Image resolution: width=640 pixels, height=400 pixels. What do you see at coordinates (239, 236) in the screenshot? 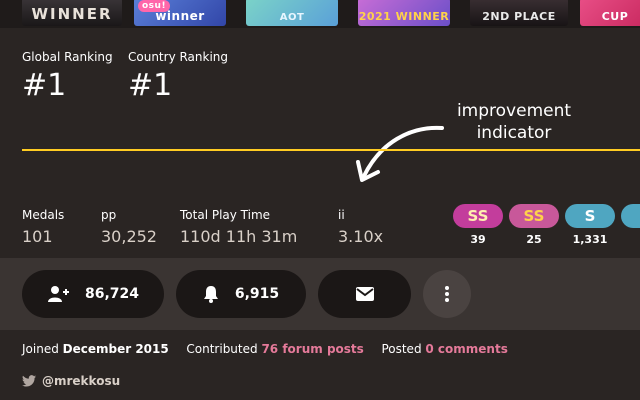
I see `playtime-value: 110d 11h 31m` at bounding box center [239, 236].